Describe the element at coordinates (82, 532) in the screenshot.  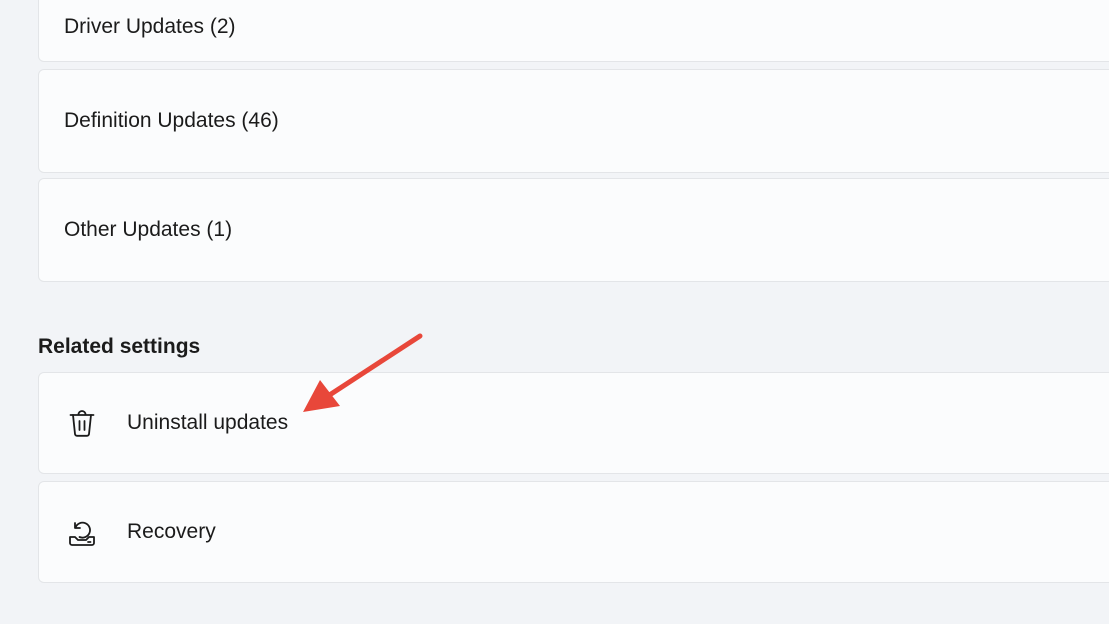
I see `recovery-icon` at that location.